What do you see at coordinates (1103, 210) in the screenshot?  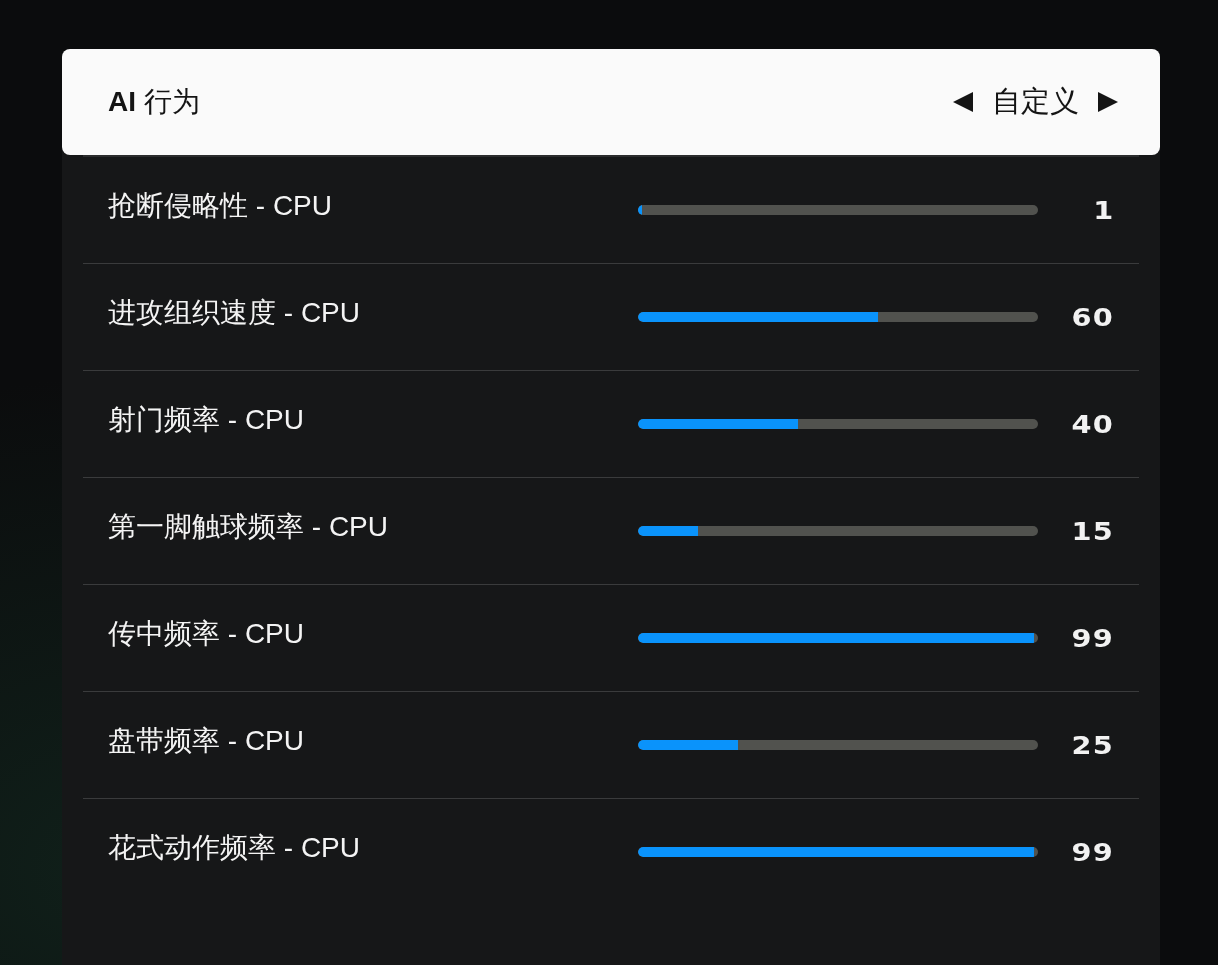 I see `value-label: 1` at bounding box center [1103, 210].